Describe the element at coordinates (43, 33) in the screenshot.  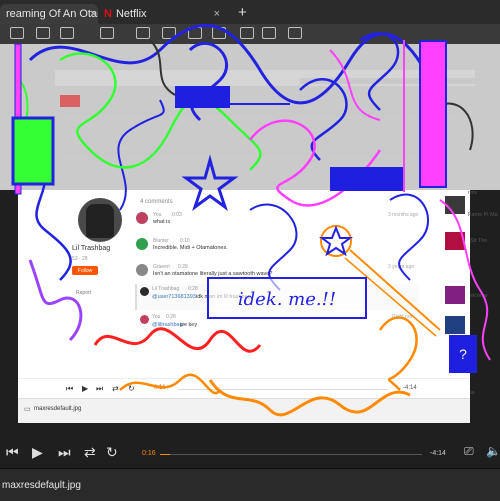
I see `shape-tool-icon` at that location.